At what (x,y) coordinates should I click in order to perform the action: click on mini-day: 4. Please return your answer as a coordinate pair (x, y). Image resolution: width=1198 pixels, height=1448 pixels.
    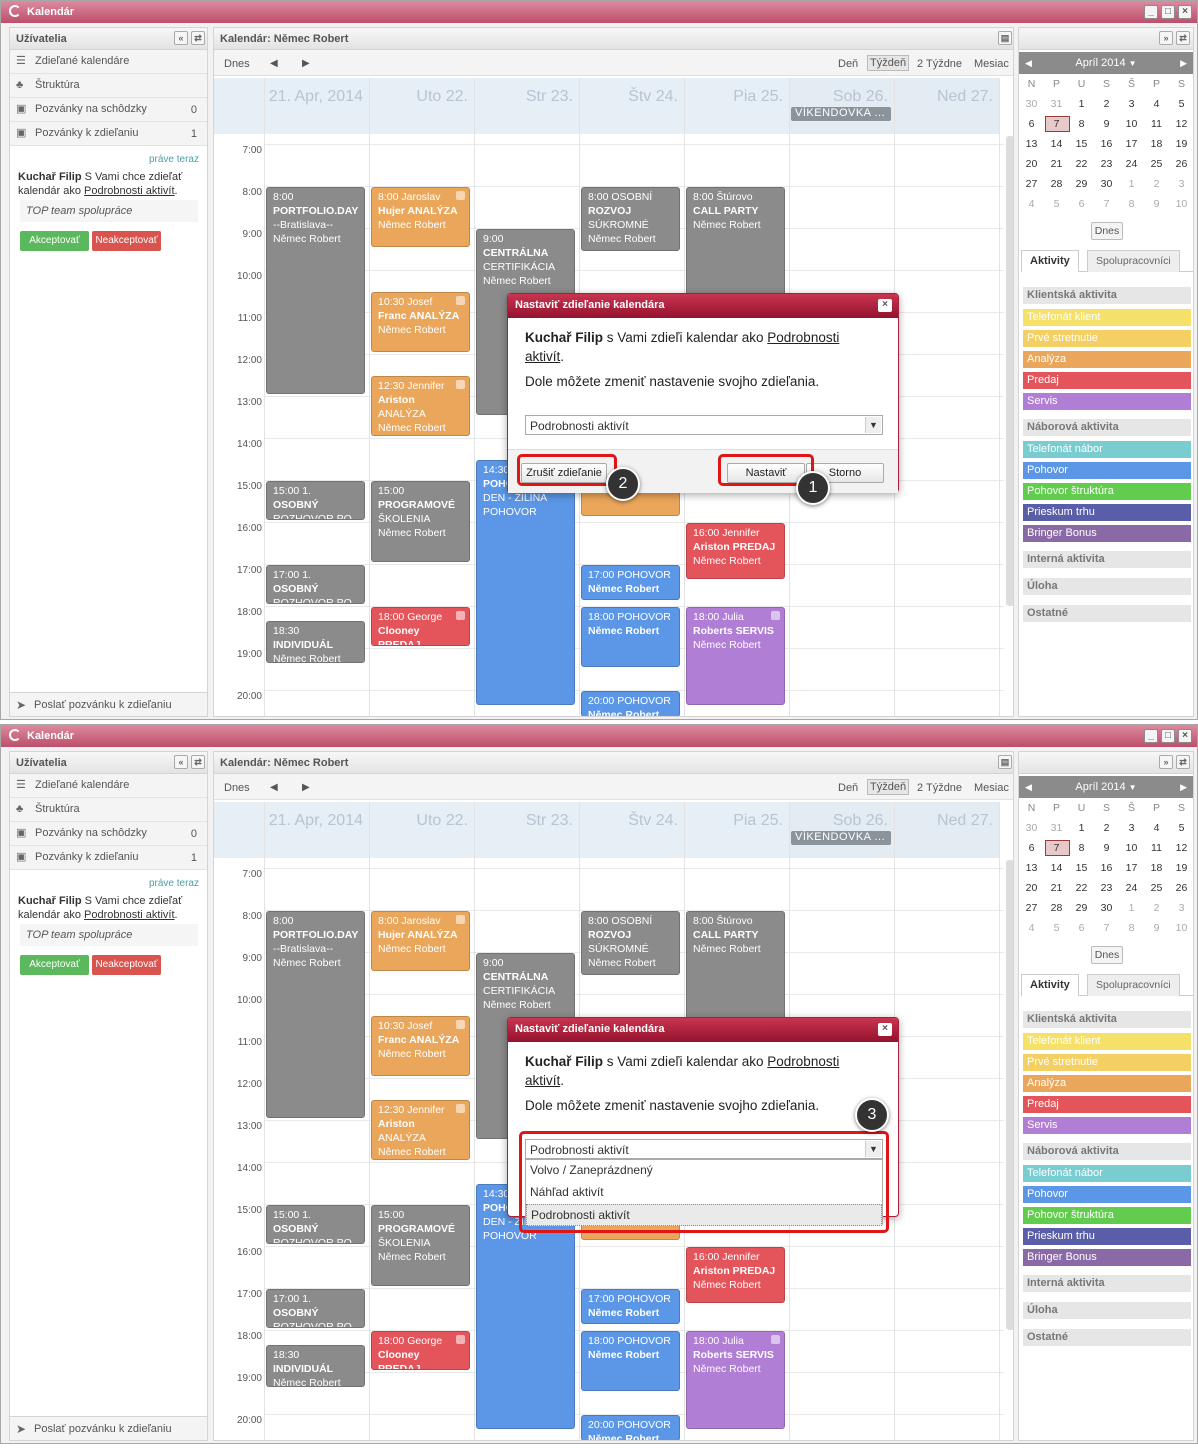
    Looking at the image, I should click on (1156, 104).